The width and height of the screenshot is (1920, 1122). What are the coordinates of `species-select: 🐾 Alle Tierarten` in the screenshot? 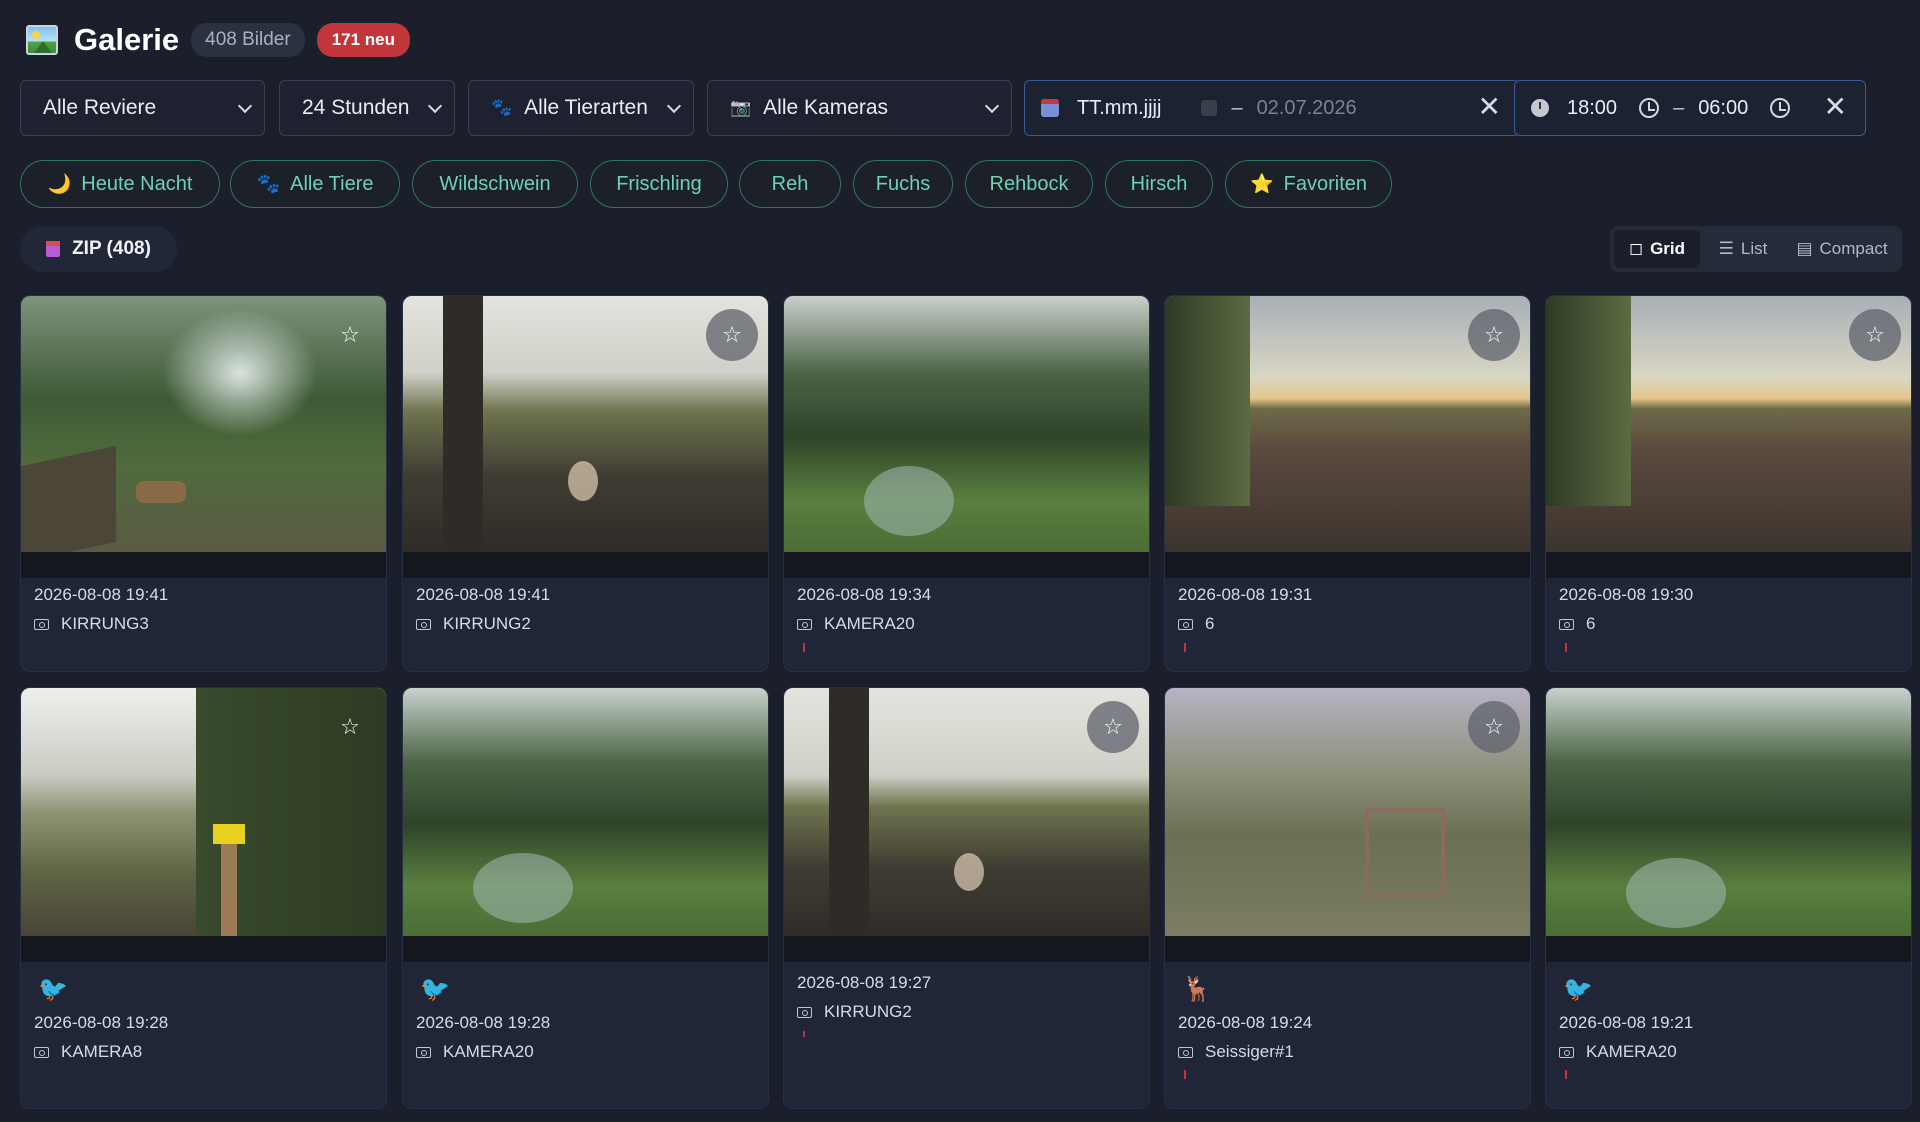 It's located at (581, 108).